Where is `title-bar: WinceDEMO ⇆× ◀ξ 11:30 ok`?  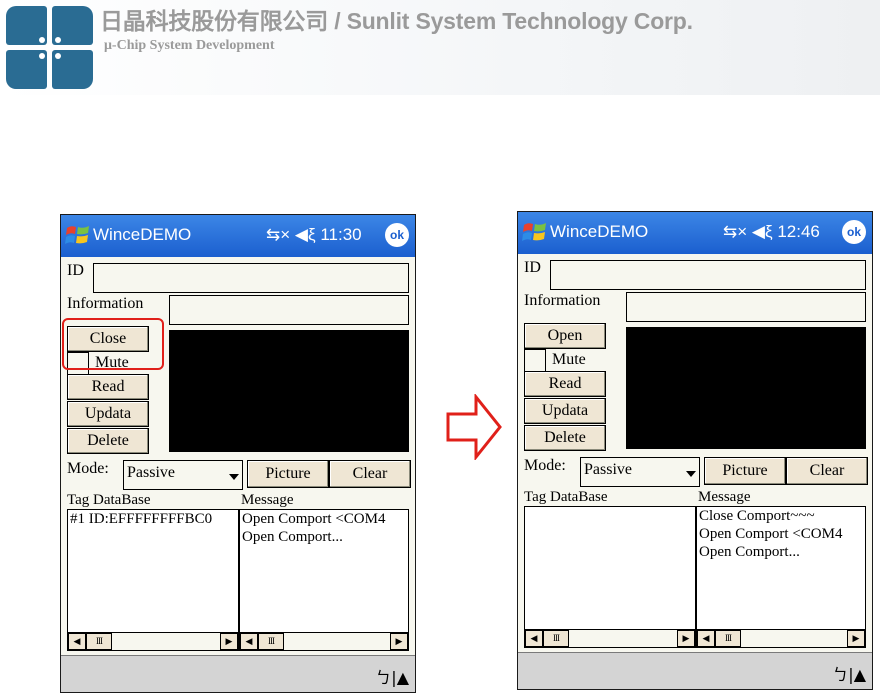 title-bar: WinceDEMO ⇆× ◀ξ 11:30 ok is located at coordinates (238, 236).